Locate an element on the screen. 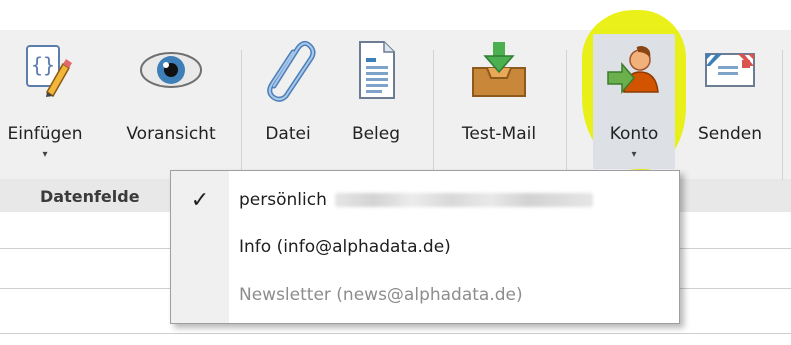  document-icon is located at coordinates (376, 70).